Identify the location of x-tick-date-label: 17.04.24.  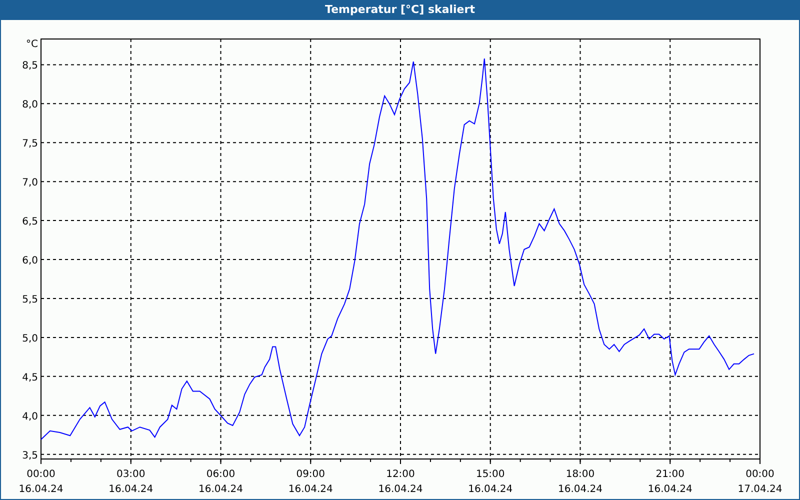
(760, 489).